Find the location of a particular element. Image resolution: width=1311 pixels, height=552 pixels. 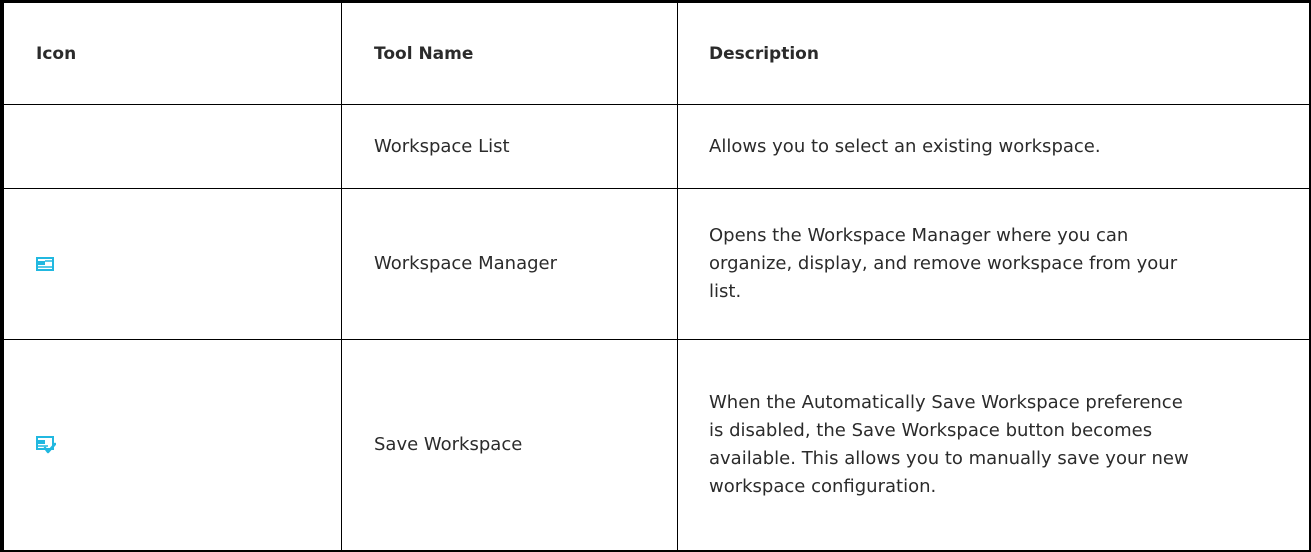

header-icon: Icon is located at coordinates (173, 53).